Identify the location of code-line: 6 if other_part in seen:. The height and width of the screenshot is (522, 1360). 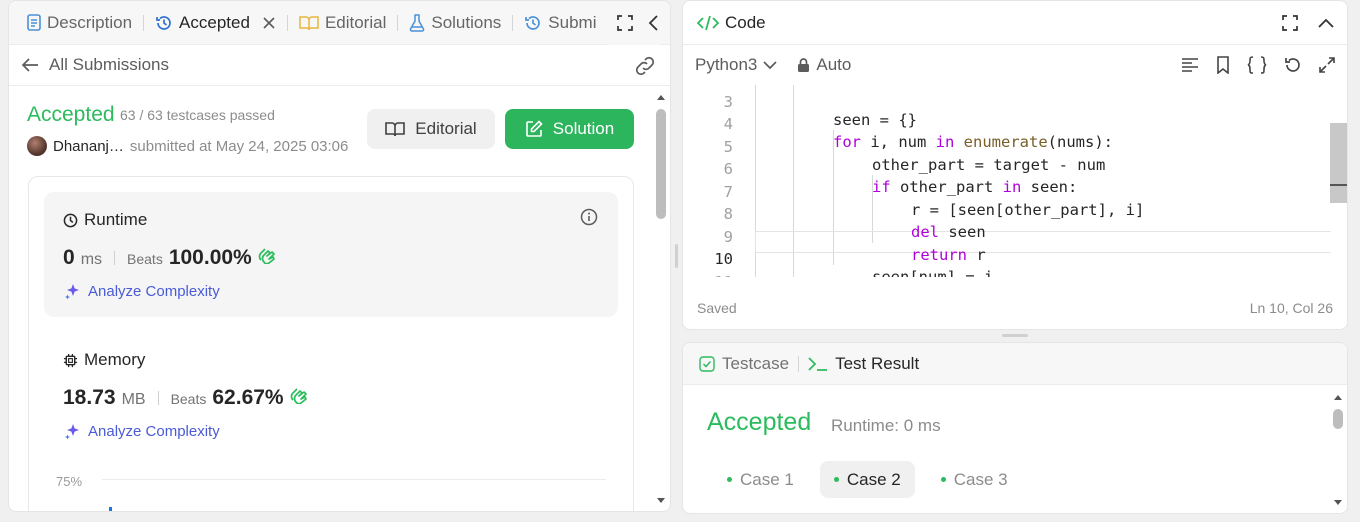
(1007, 169).